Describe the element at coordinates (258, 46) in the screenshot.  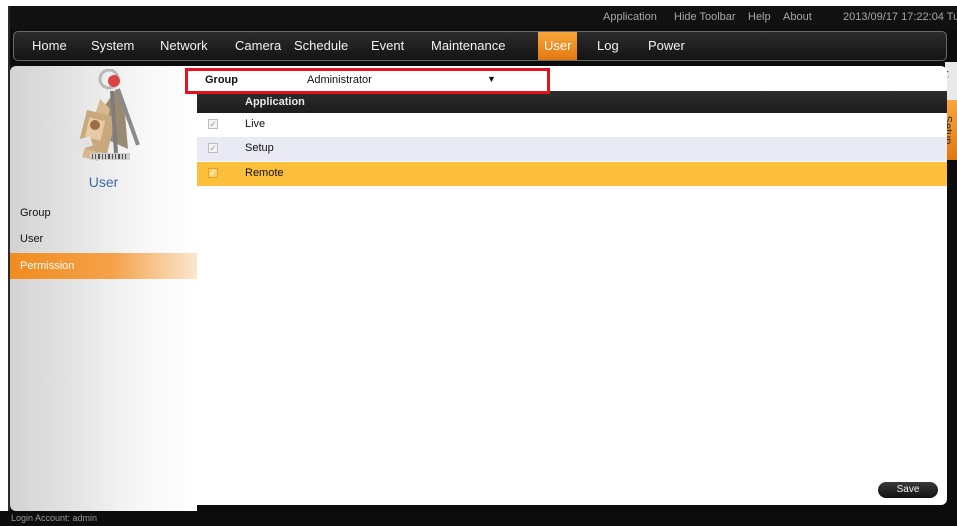
I see `nav-item-camera: Camera` at that location.